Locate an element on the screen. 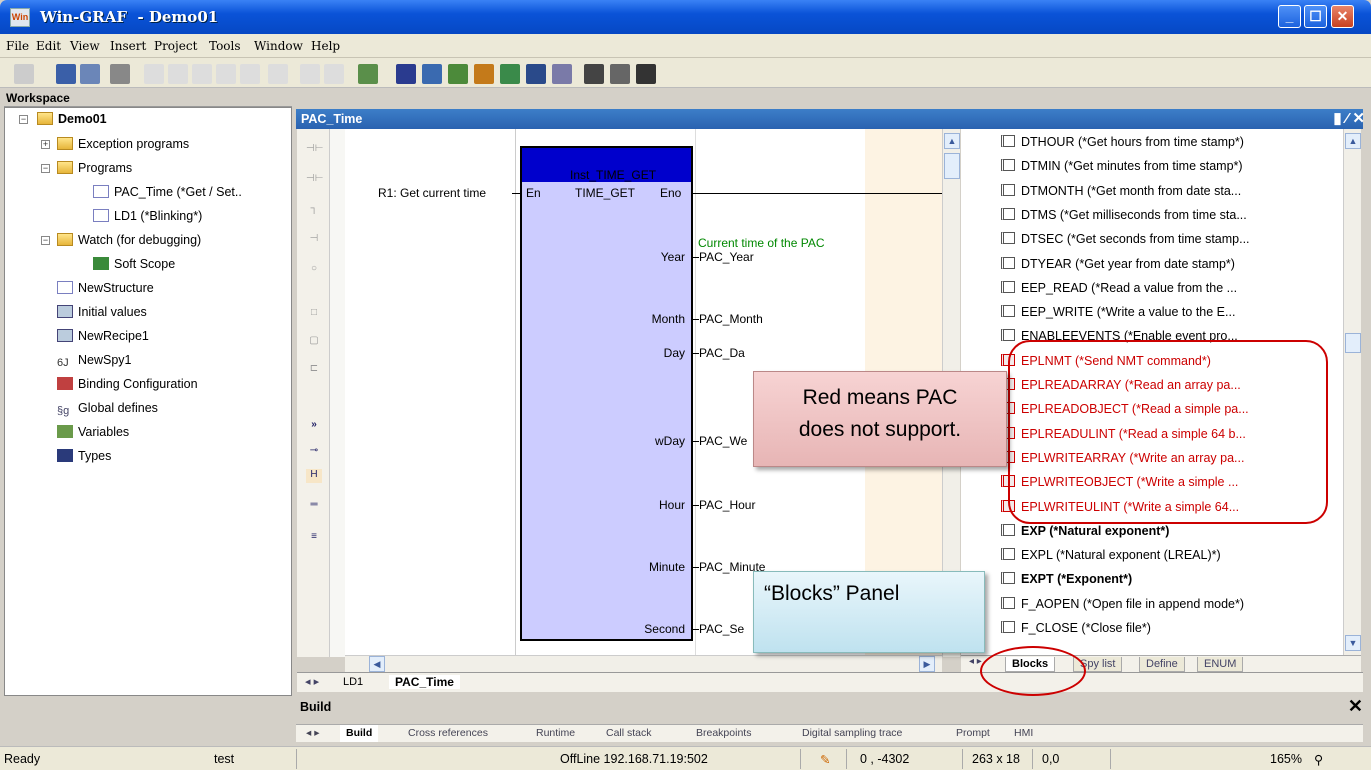 This screenshot has width=1371, height=770. menu-help: Help is located at coordinates (325, 46).